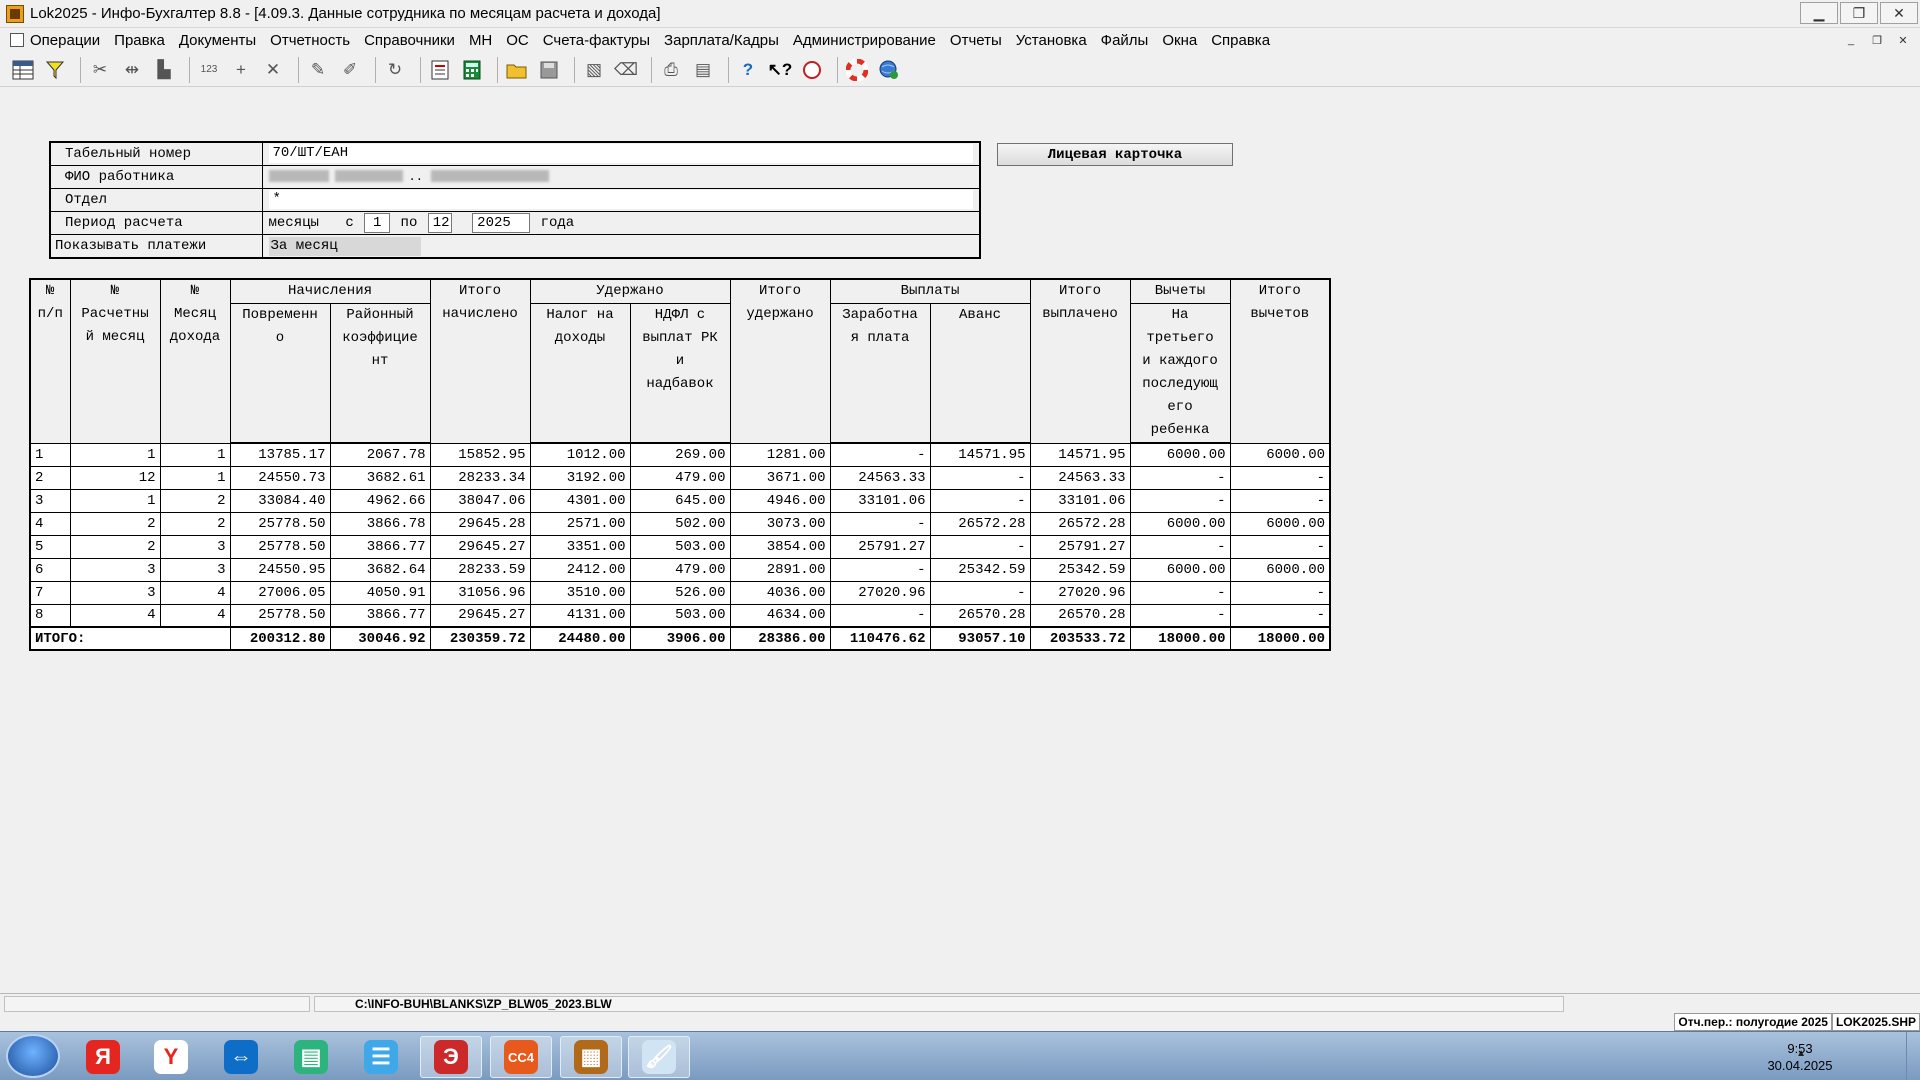 The image size is (1920, 1080). Describe the element at coordinates (440, 70) in the screenshot. I see `report-icon` at that location.